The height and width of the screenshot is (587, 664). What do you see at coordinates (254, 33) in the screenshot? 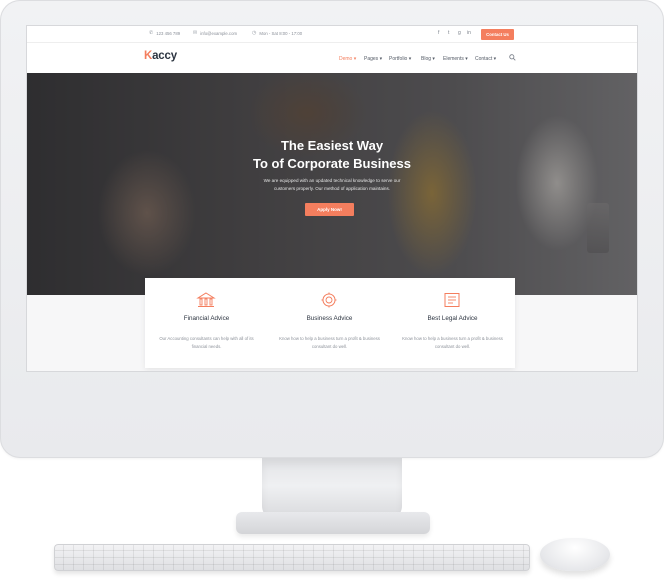
I see `clock-icon: ◷` at bounding box center [254, 33].